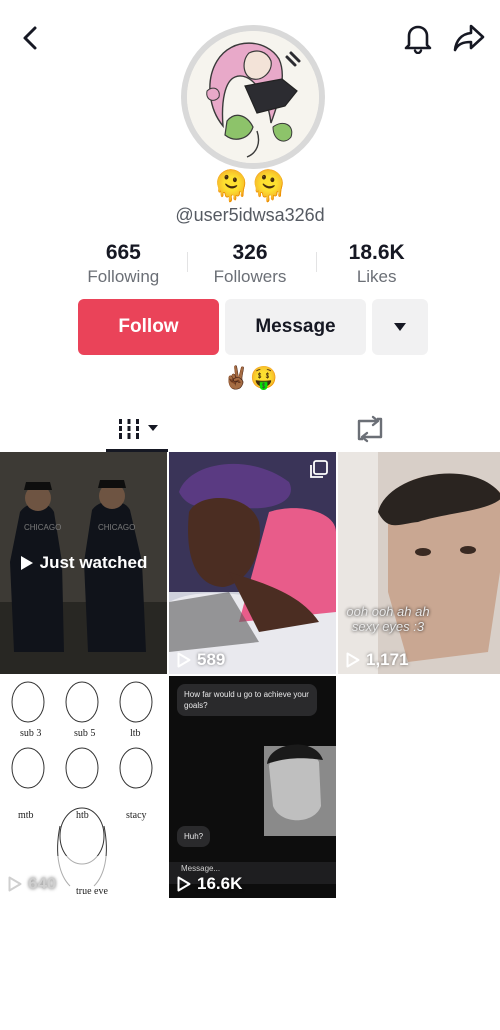 Image resolution: width=500 pixels, height=1030 pixels. Describe the element at coordinates (220, 883) in the screenshot. I see `view-count-value: 16.6K` at that location.